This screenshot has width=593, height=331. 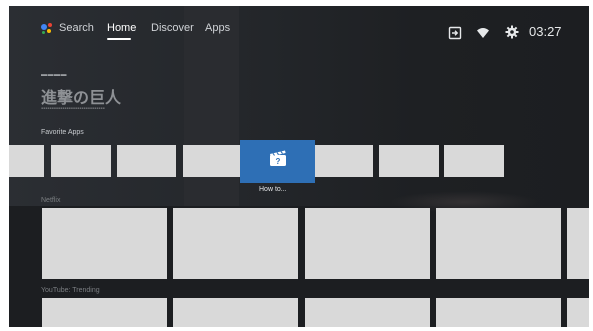 I want to click on active-tab-indicator, so click(x=119, y=39).